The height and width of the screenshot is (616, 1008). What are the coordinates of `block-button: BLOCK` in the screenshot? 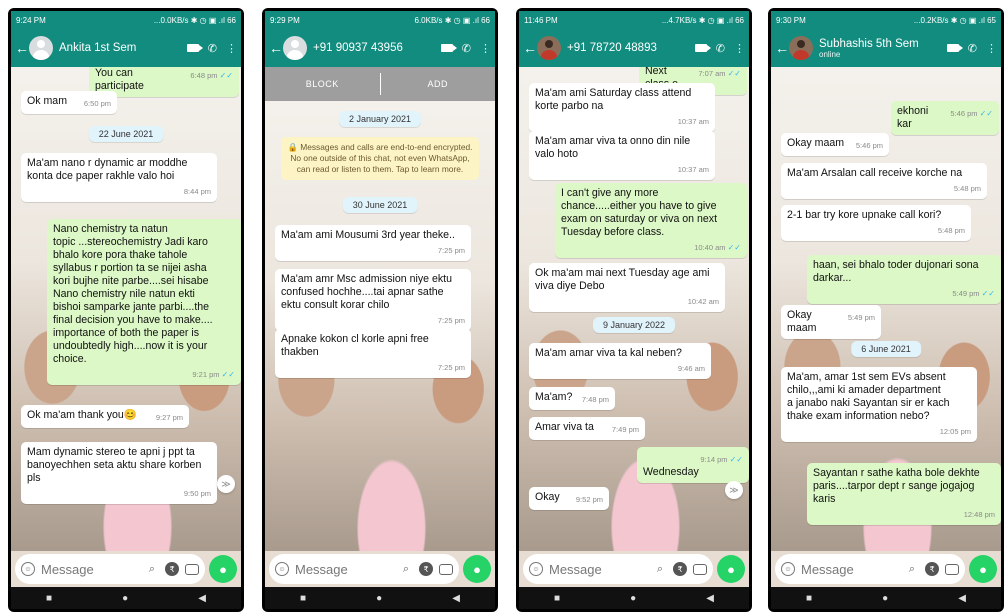 It's located at (322, 84).